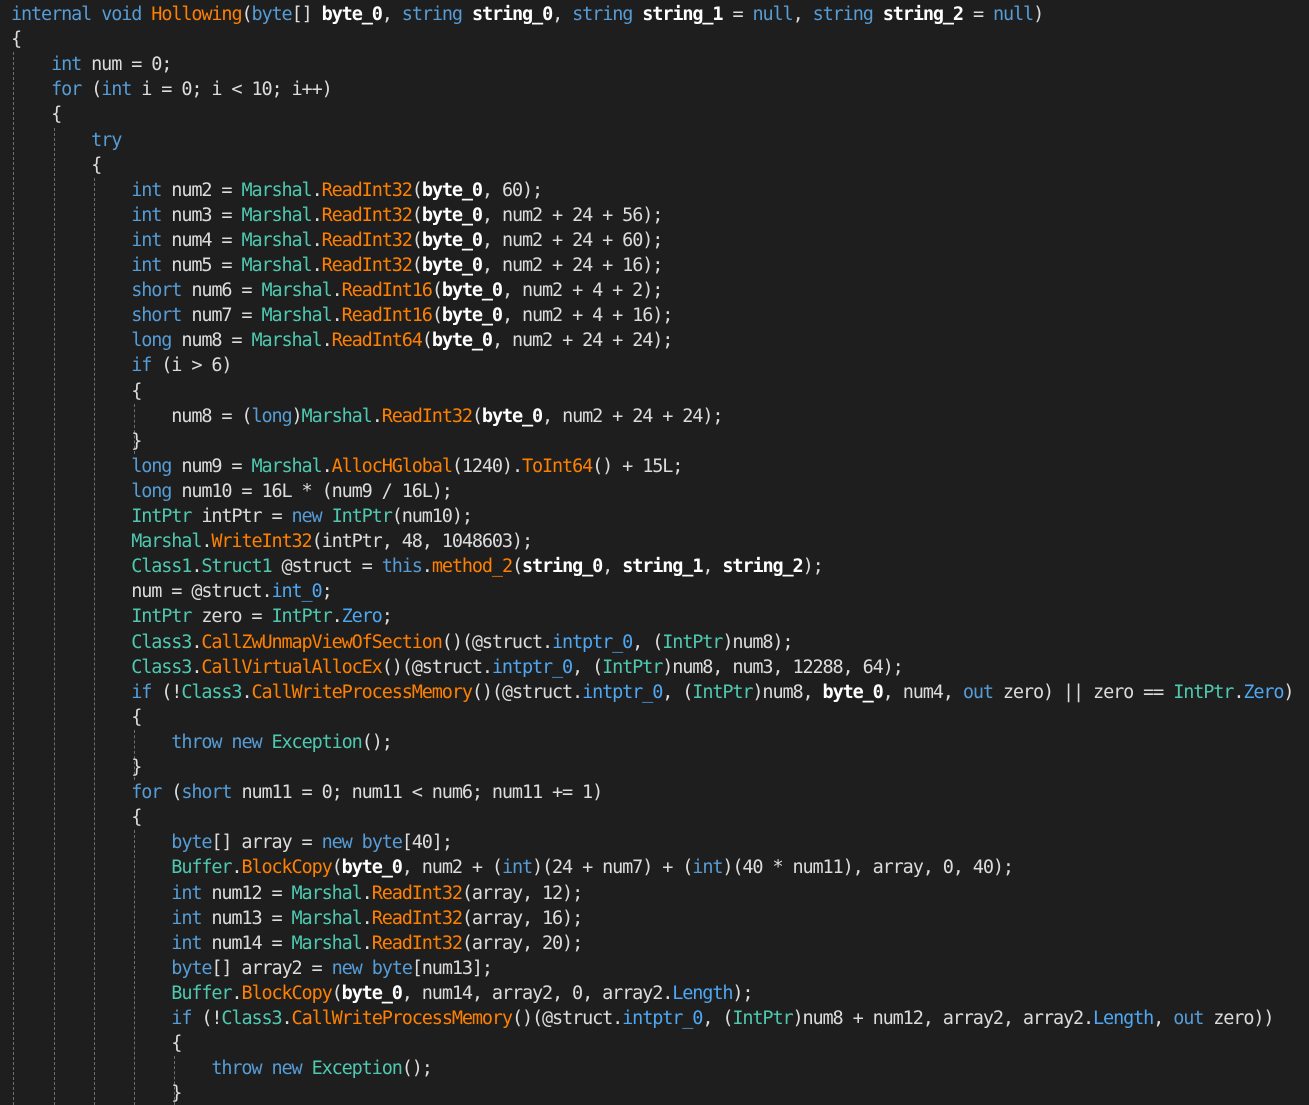 The image size is (1309, 1105). I want to click on method-token: CallZwUnmapViewOfSection, so click(322, 642).